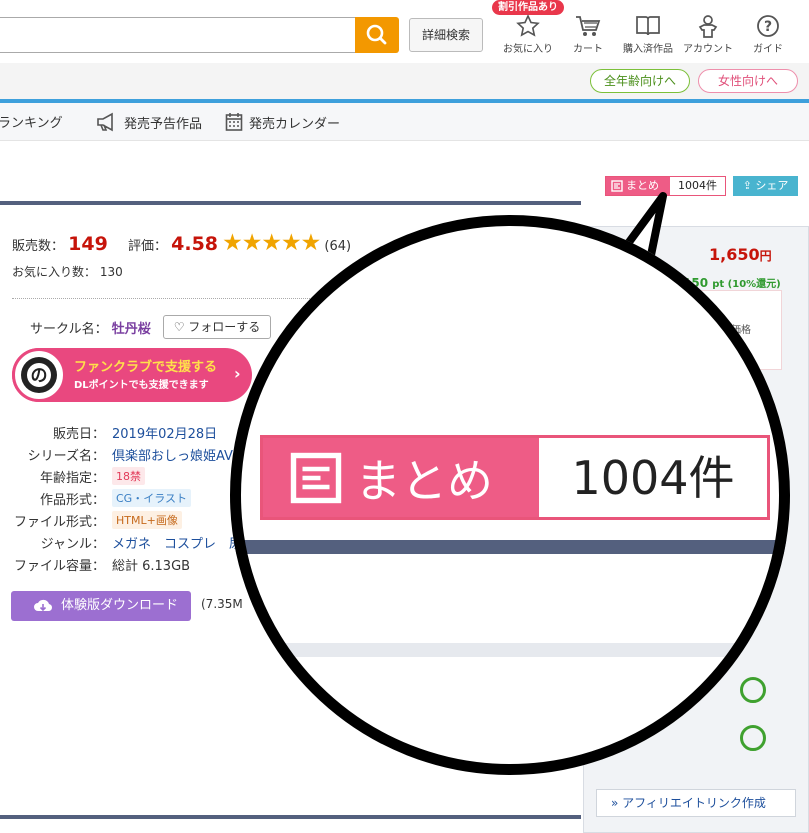 Image resolution: width=809 pixels, height=833 pixels. I want to click on megaphone-icon, so click(105, 122).